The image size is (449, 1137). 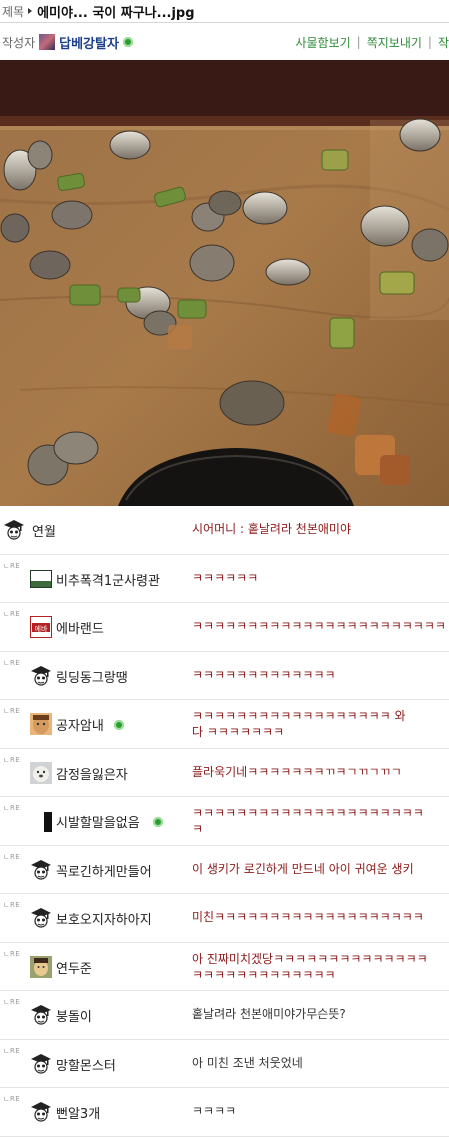 I want to click on comment-text: 플라욱기네ㅋㅋㅋㅋㅋㅋㅋㄲㅋㄱㄲㄱㄲㄱ, so click(x=320, y=772).